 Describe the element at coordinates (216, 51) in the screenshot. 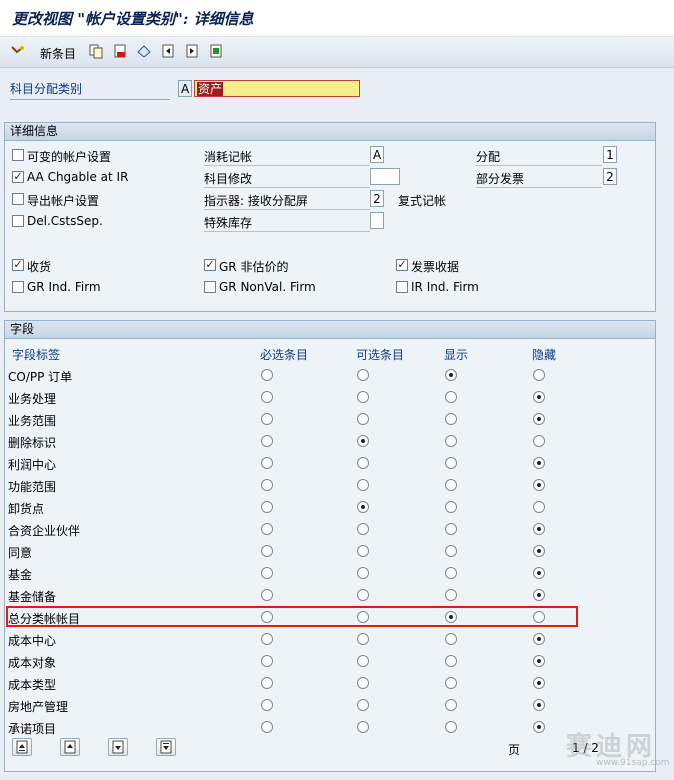

I see `export-icon` at that location.